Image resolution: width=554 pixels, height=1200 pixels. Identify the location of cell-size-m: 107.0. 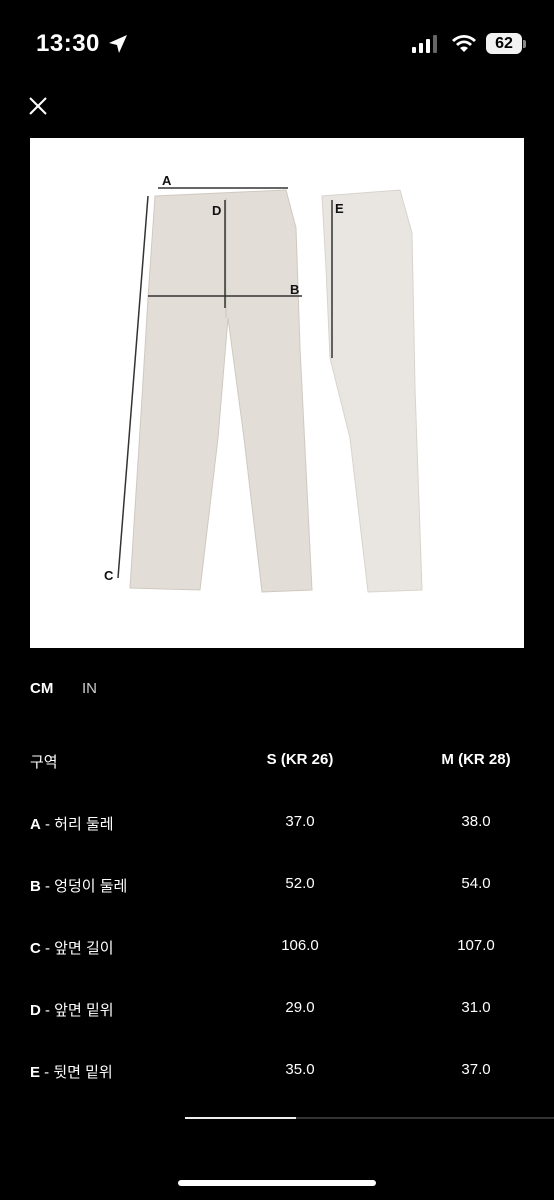
(476, 945).